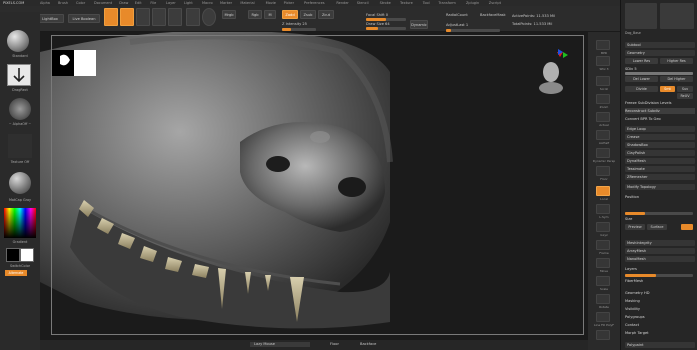 This screenshot has width=697, height=350. Describe the element at coordinates (603, 281) in the screenshot. I see `scale-icon` at that location.